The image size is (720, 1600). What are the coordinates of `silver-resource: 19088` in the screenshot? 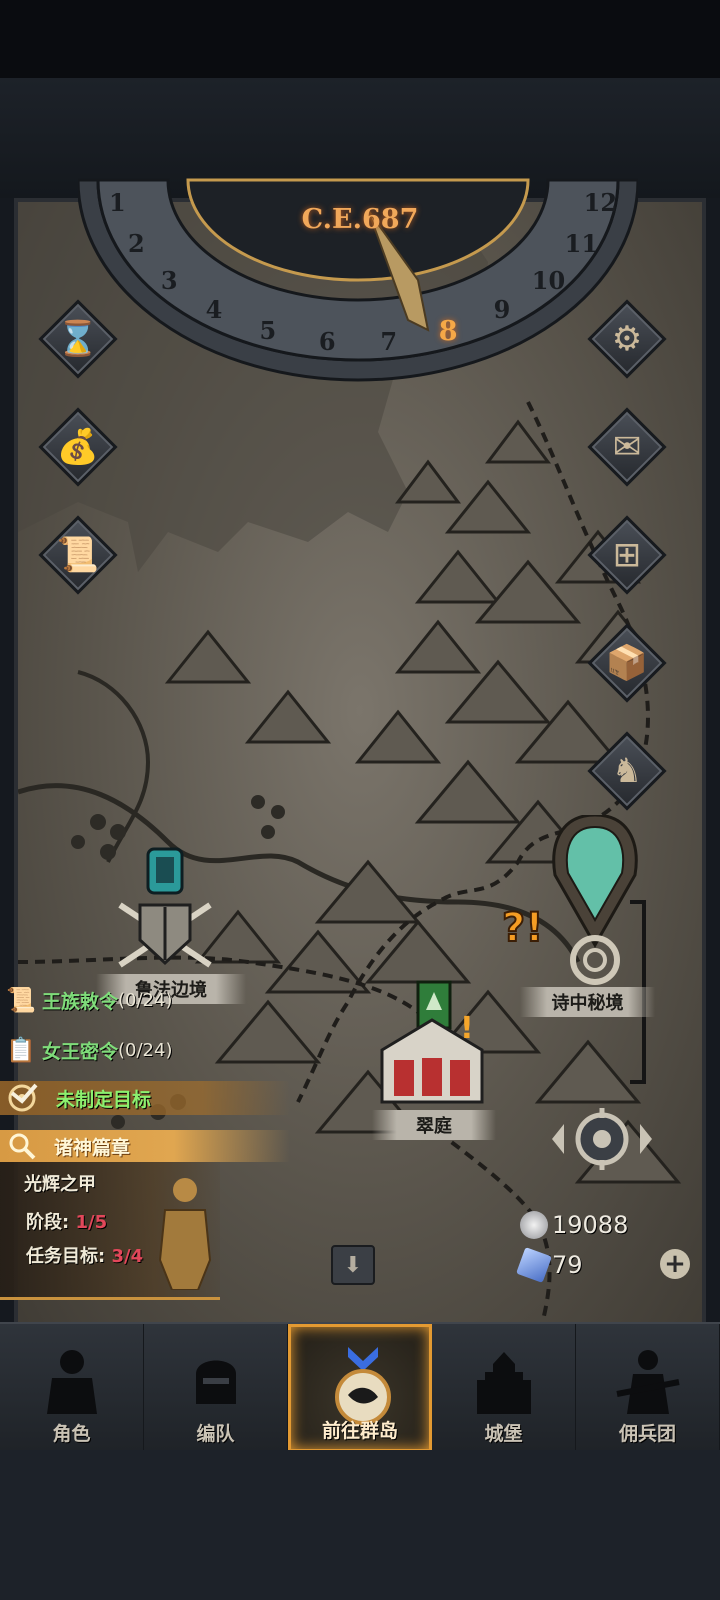 It's located at (574, 1225).